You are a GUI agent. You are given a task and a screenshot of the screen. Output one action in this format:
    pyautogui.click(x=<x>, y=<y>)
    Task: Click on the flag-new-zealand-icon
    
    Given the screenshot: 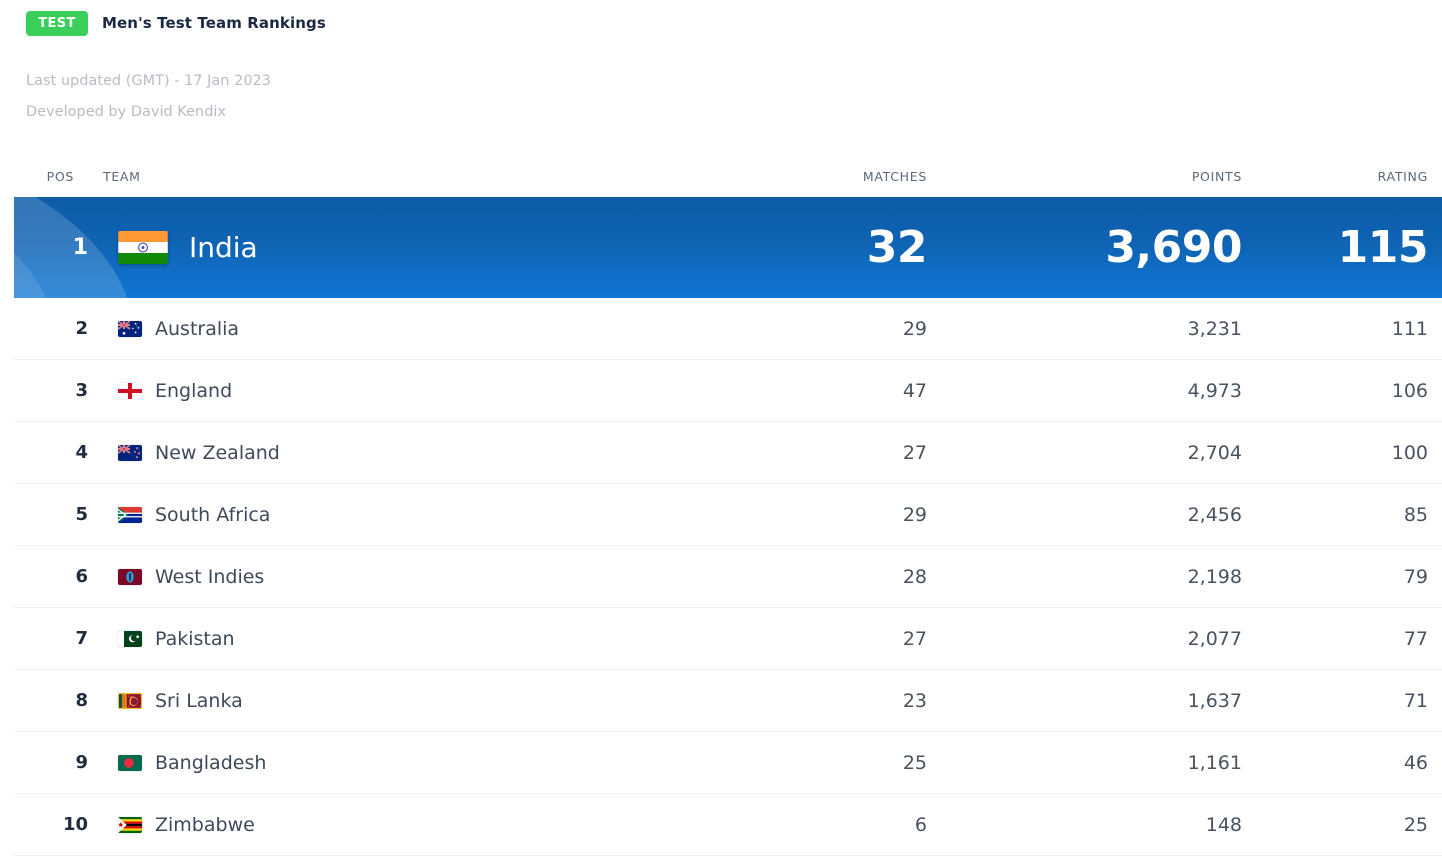 What is the action you would take?
    pyautogui.click(x=130, y=452)
    